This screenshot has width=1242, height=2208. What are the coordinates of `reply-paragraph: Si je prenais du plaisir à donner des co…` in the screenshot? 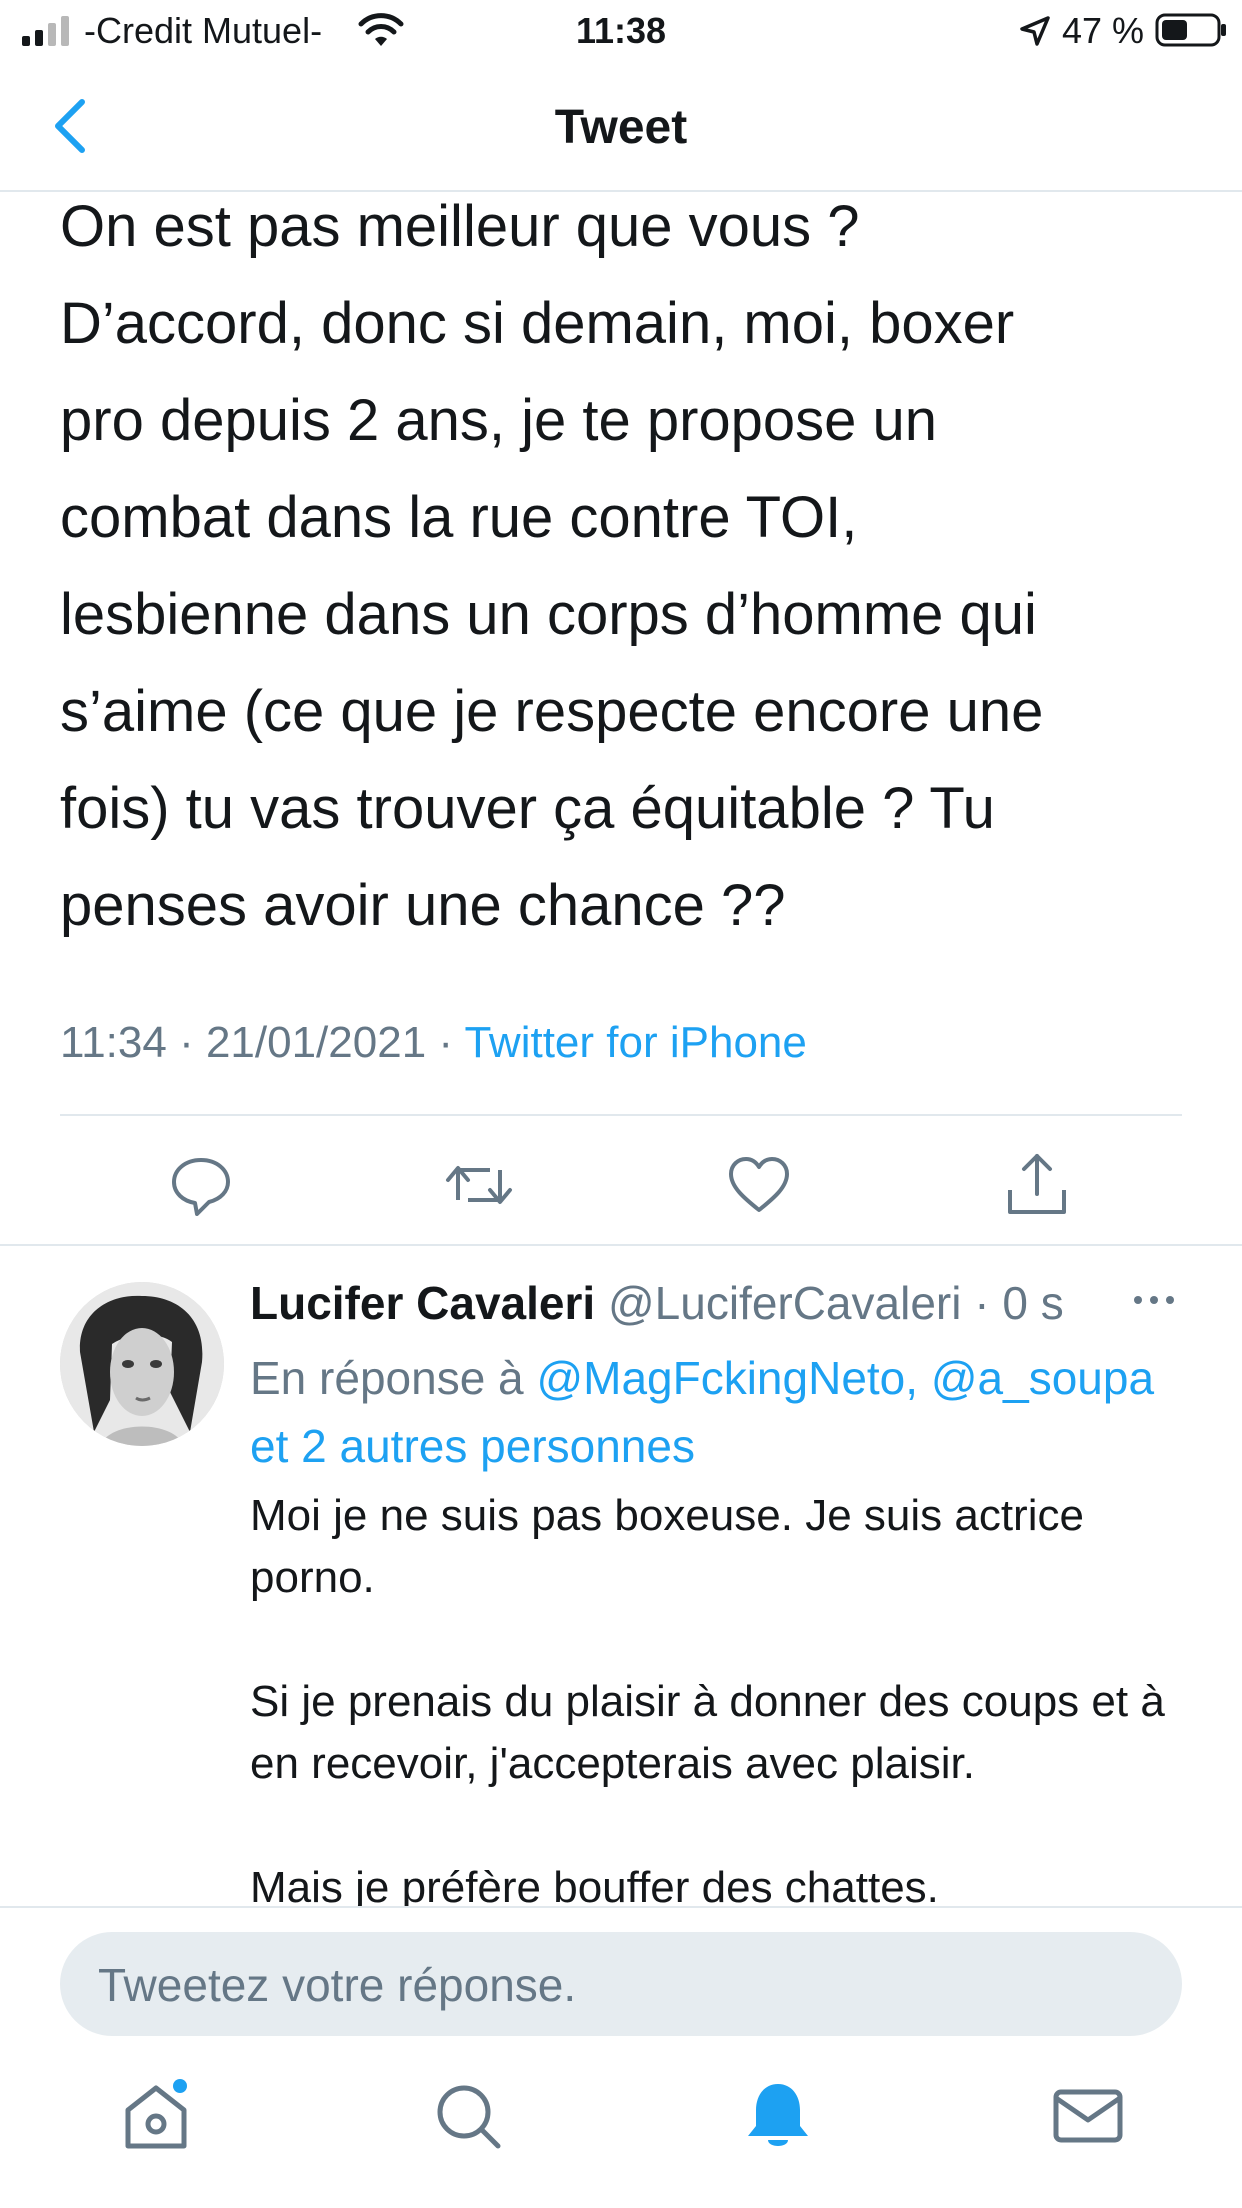 It's located at (707, 1732).